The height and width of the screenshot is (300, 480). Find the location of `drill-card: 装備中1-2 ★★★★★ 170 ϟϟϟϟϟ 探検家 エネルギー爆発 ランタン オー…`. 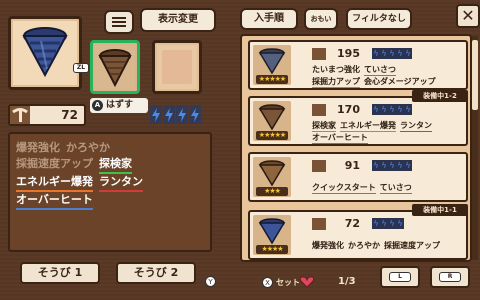

drill-card: 装備中1-2 ★★★★★ 170 ϟϟϟϟϟ 探検家 エネルギー爆発 ランタン オー… is located at coordinates (358, 118).